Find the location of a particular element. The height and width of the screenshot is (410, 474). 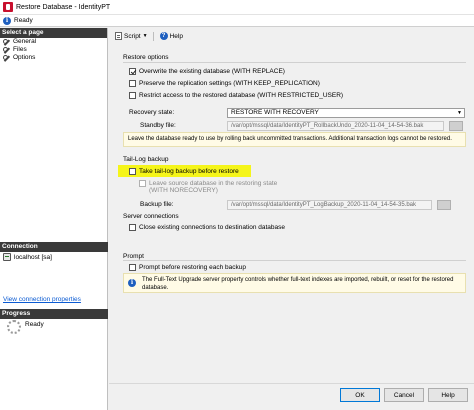

prompt-label: Prompt is located at coordinates (133, 256).